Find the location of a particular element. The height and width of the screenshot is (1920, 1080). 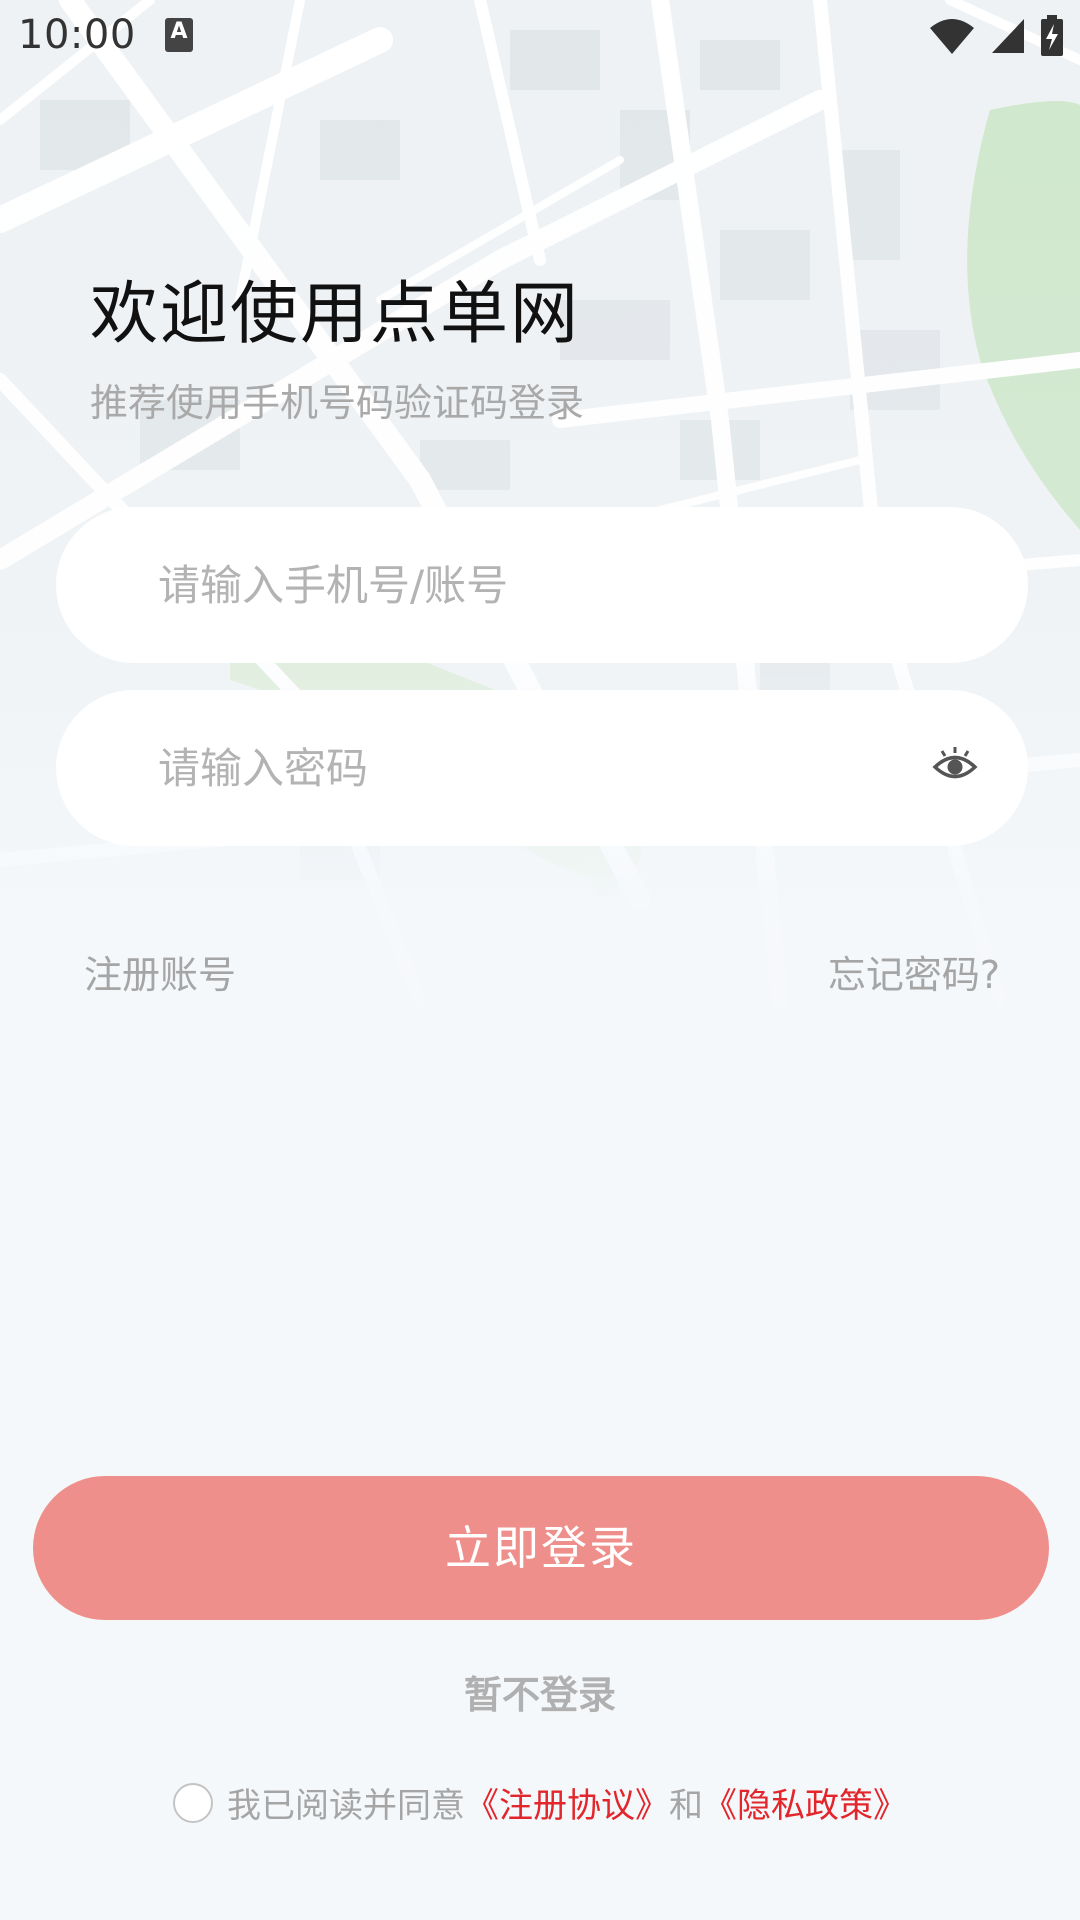

privacy-policy-link: 《隐私政策》 is located at coordinates (805, 1802).